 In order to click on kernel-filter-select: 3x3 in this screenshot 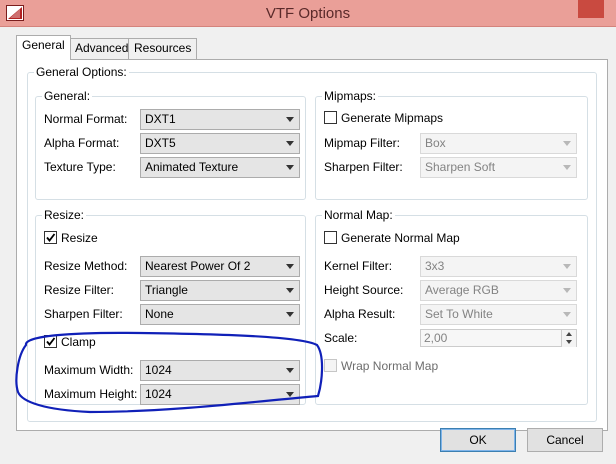, I will do `click(498, 266)`.